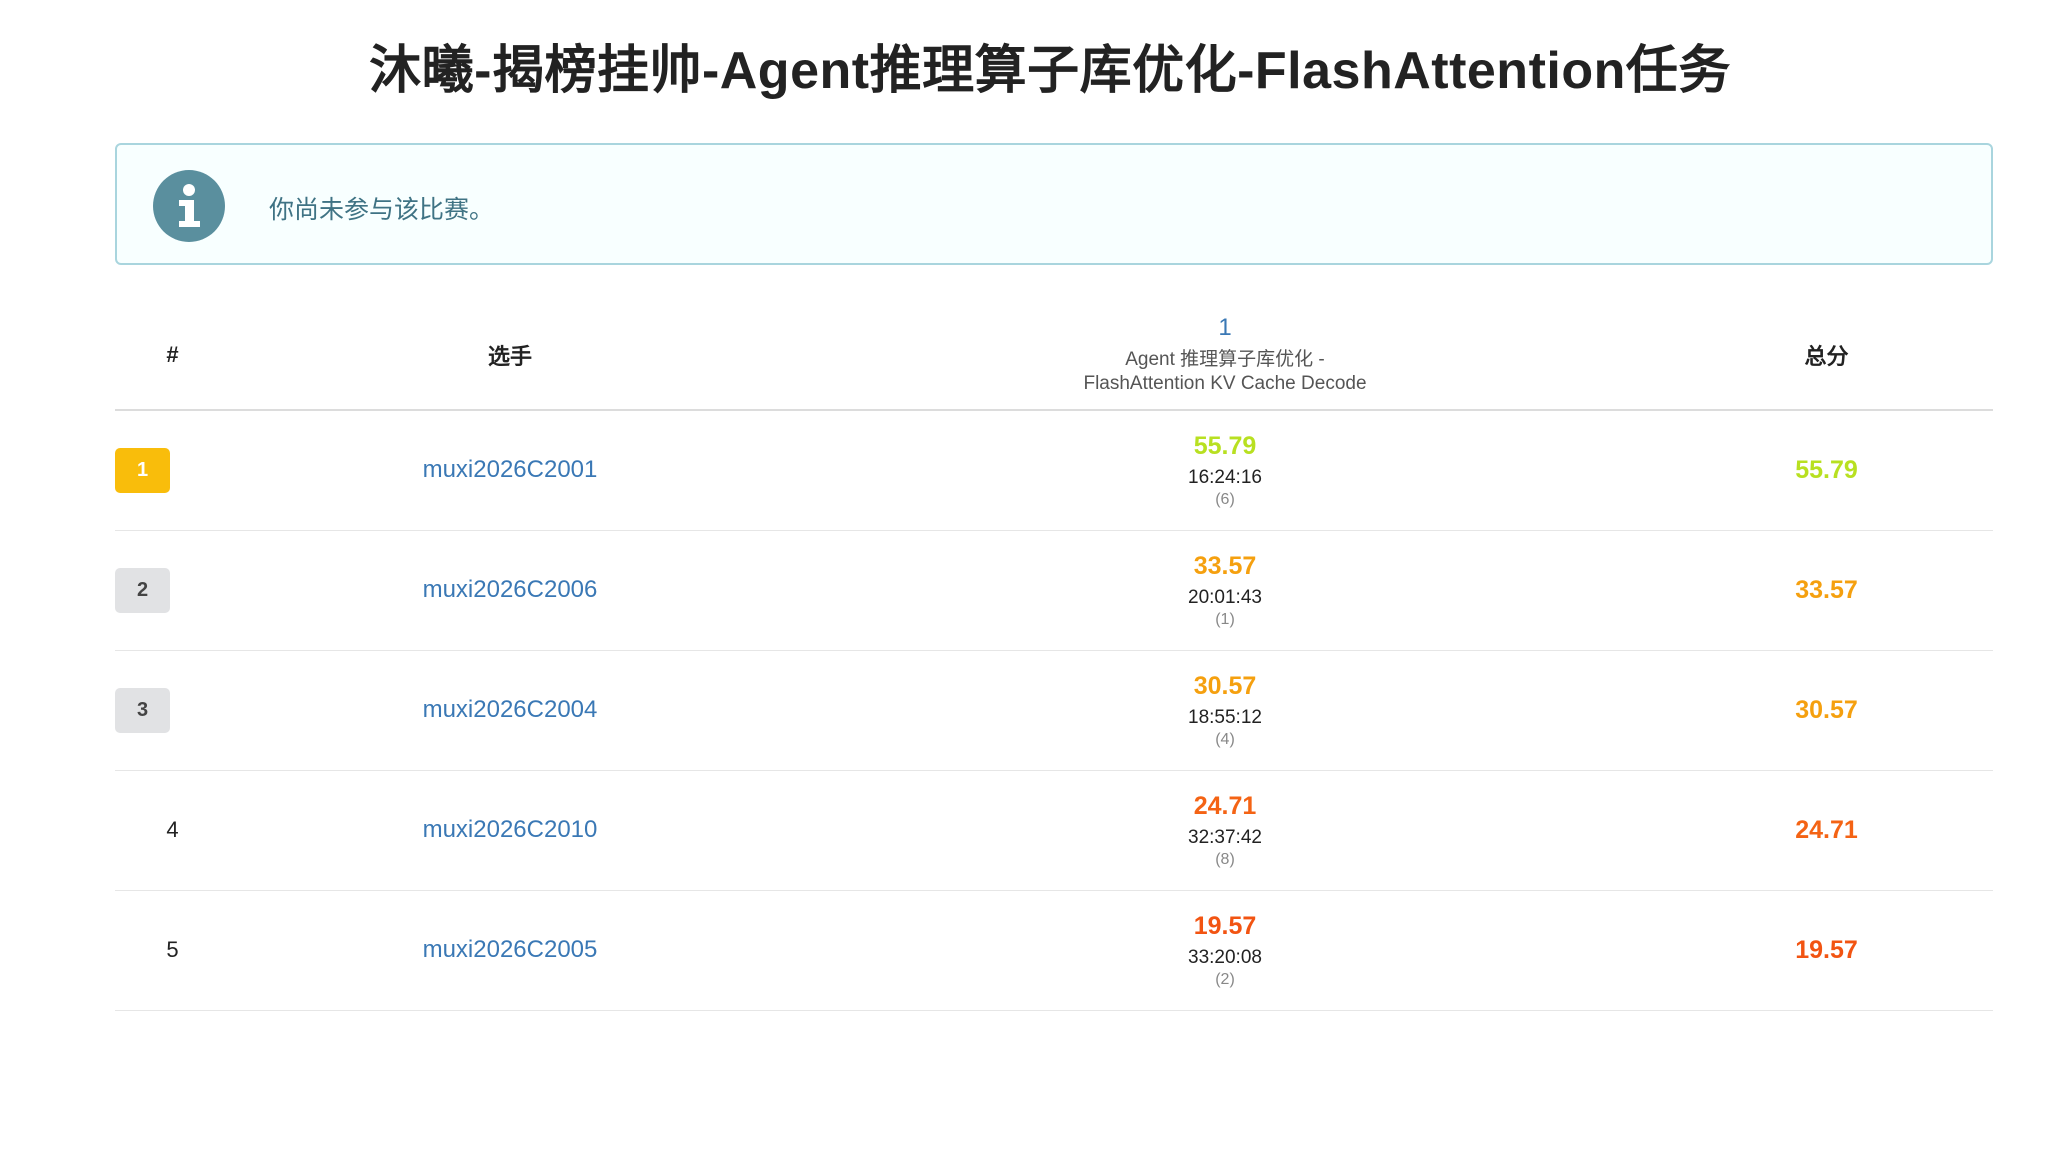 This screenshot has height=1150, width=2067. Describe the element at coordinates (1050, 71) in the screenshot. I see `page-title: 沐曦-揭榜挂帅-Agent推理算子库优化-FlashAttention任务` at that location.